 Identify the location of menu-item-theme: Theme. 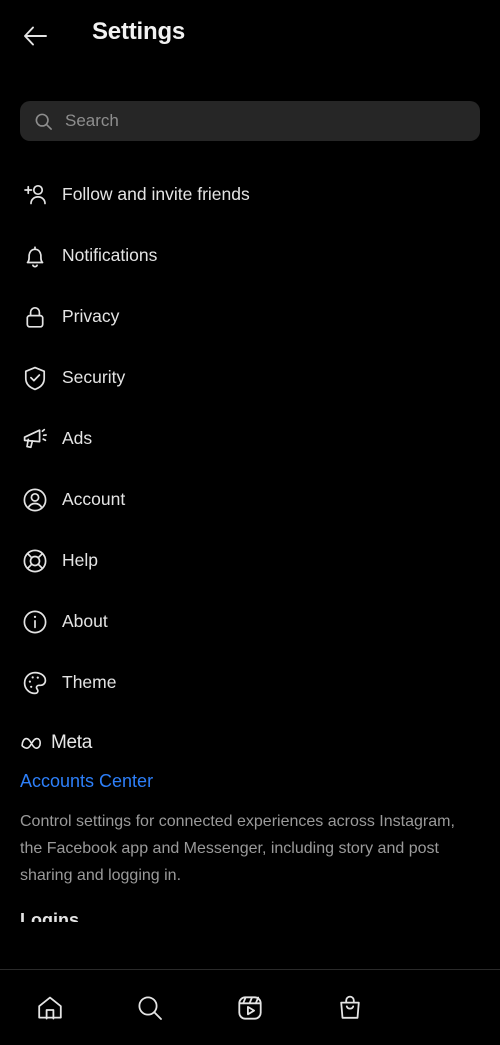
(250, 682).